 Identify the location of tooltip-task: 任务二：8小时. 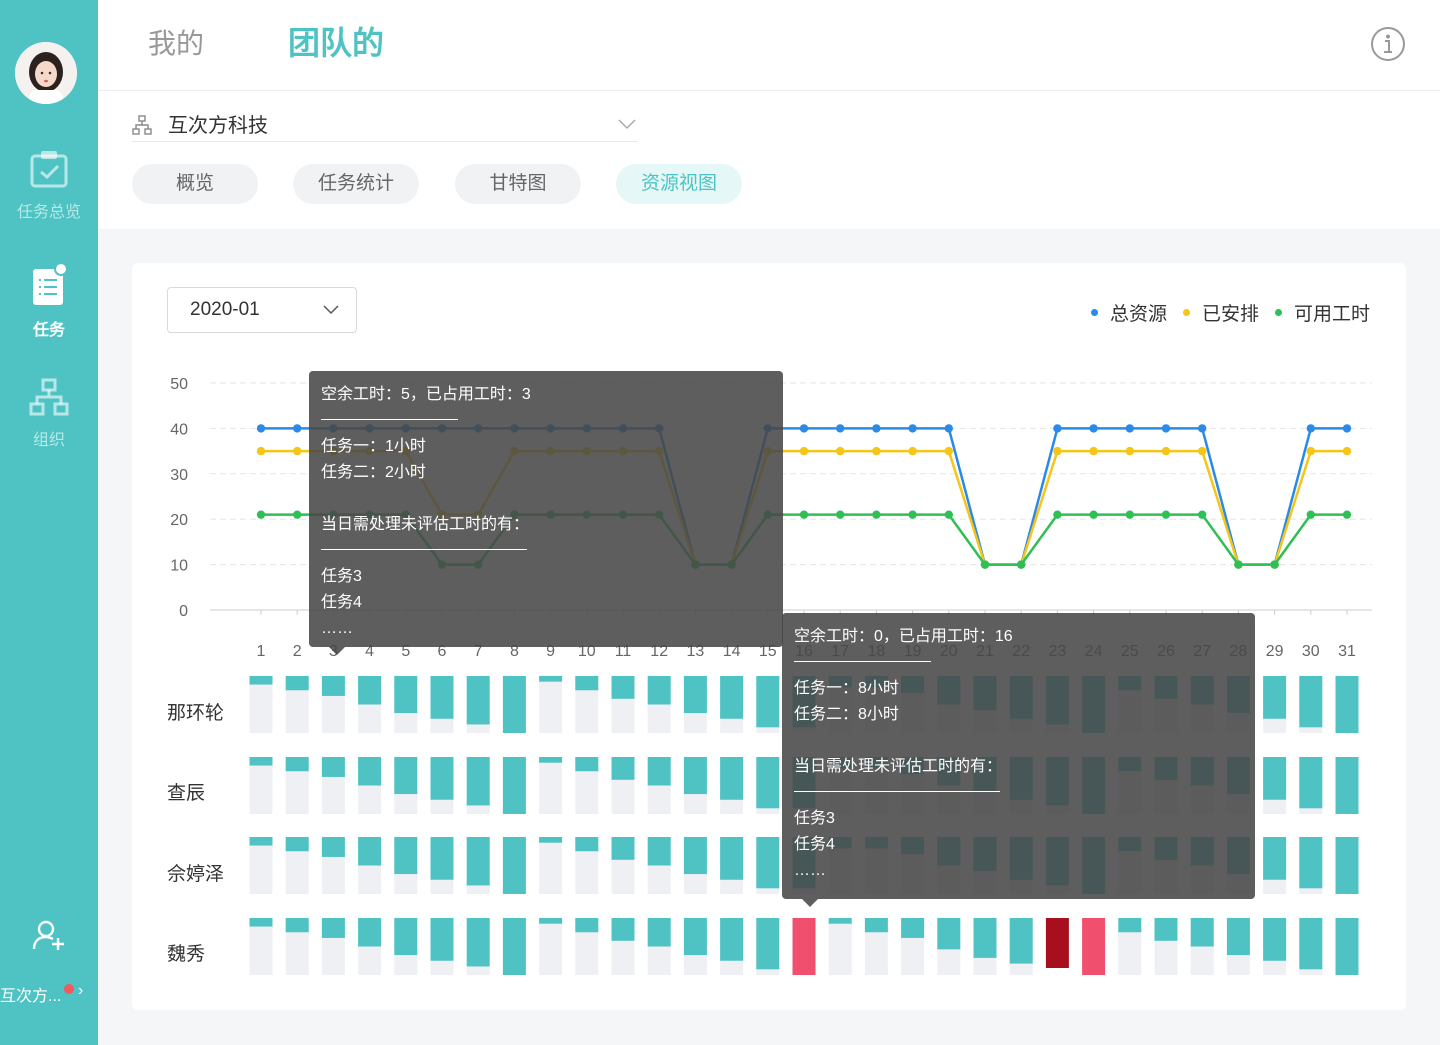
(846, 714).